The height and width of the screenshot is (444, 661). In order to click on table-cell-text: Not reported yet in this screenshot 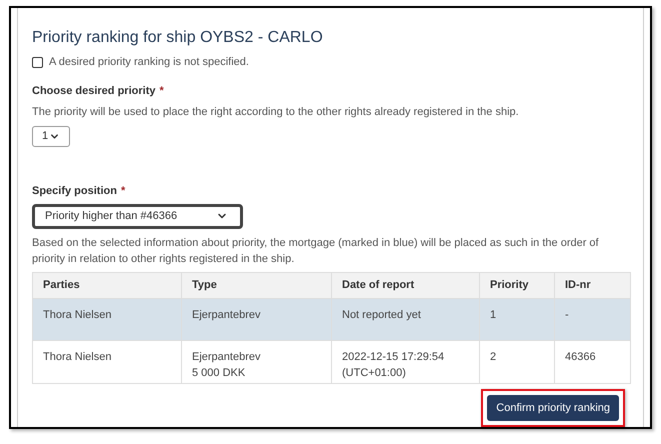, I will do `click(382, 315)`.